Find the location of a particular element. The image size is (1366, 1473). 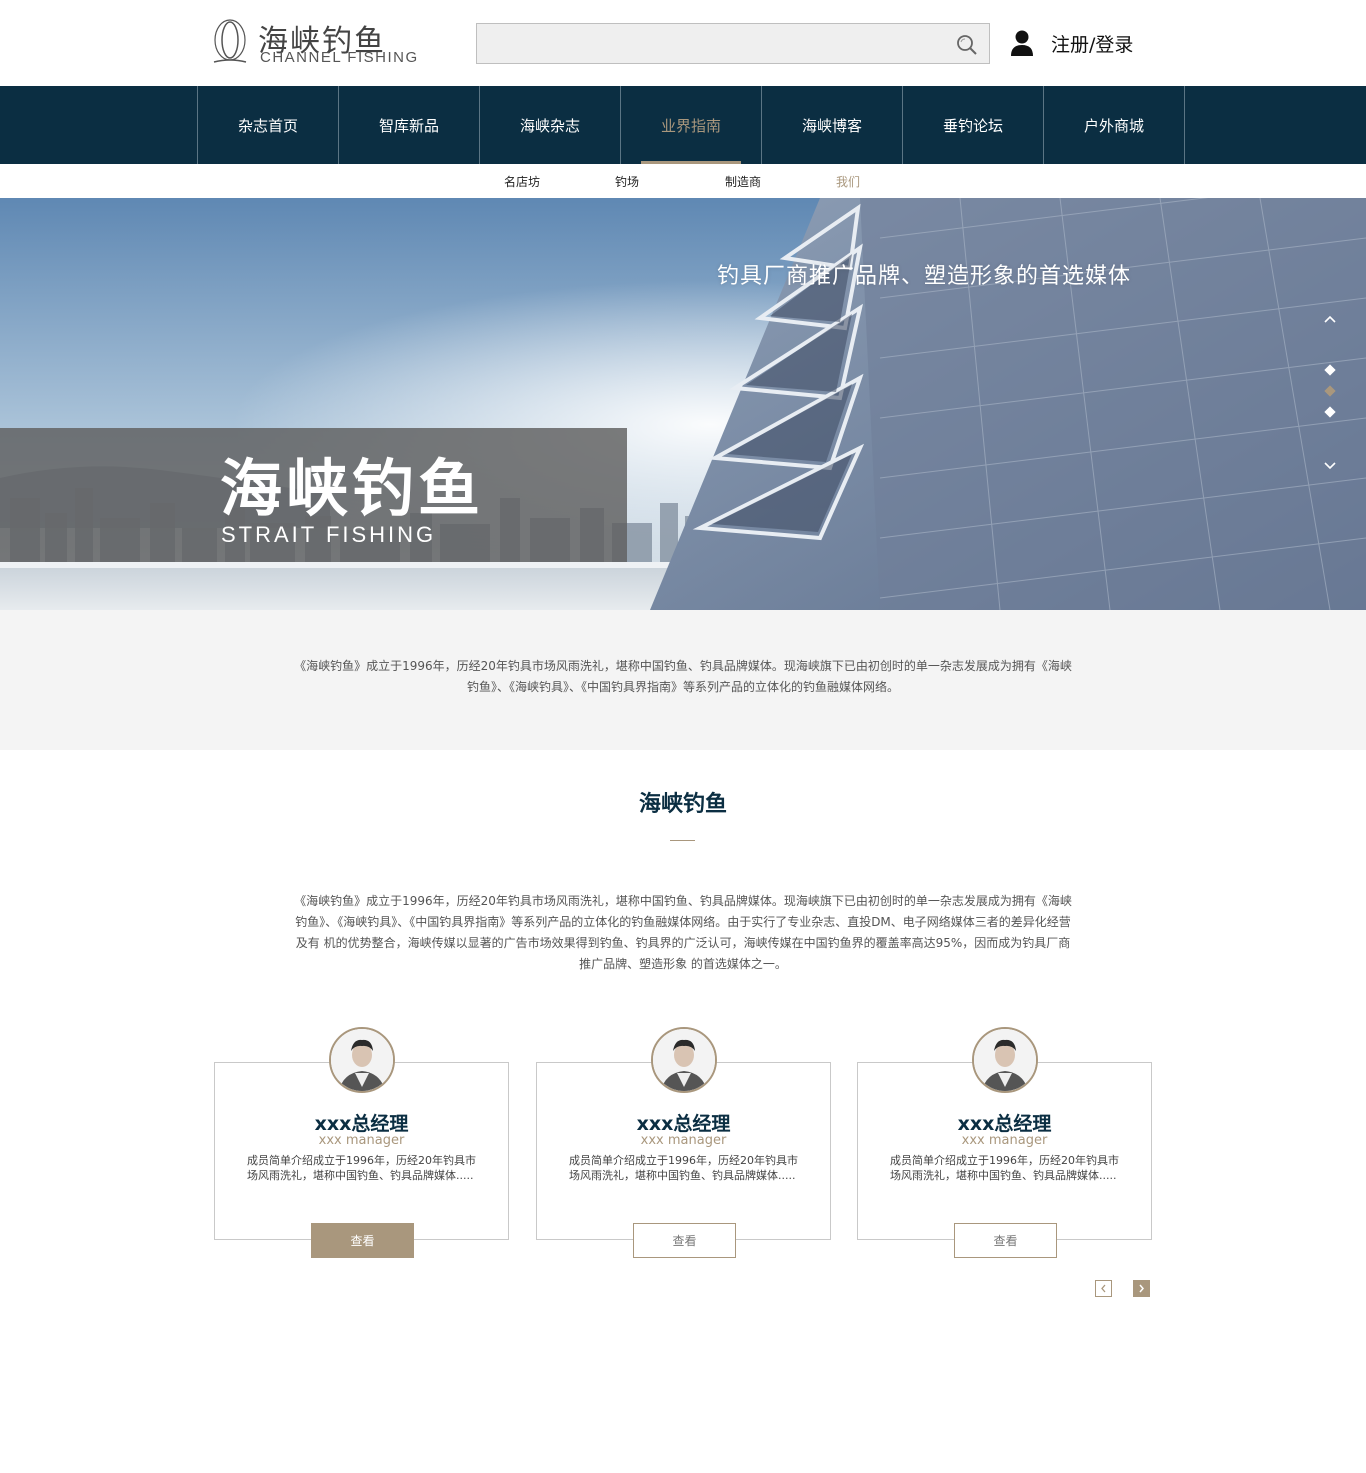

banner-slogan: 钓具厂商推广品牌、塑造形象的首选媒体 is located at coordinates (924, 276).